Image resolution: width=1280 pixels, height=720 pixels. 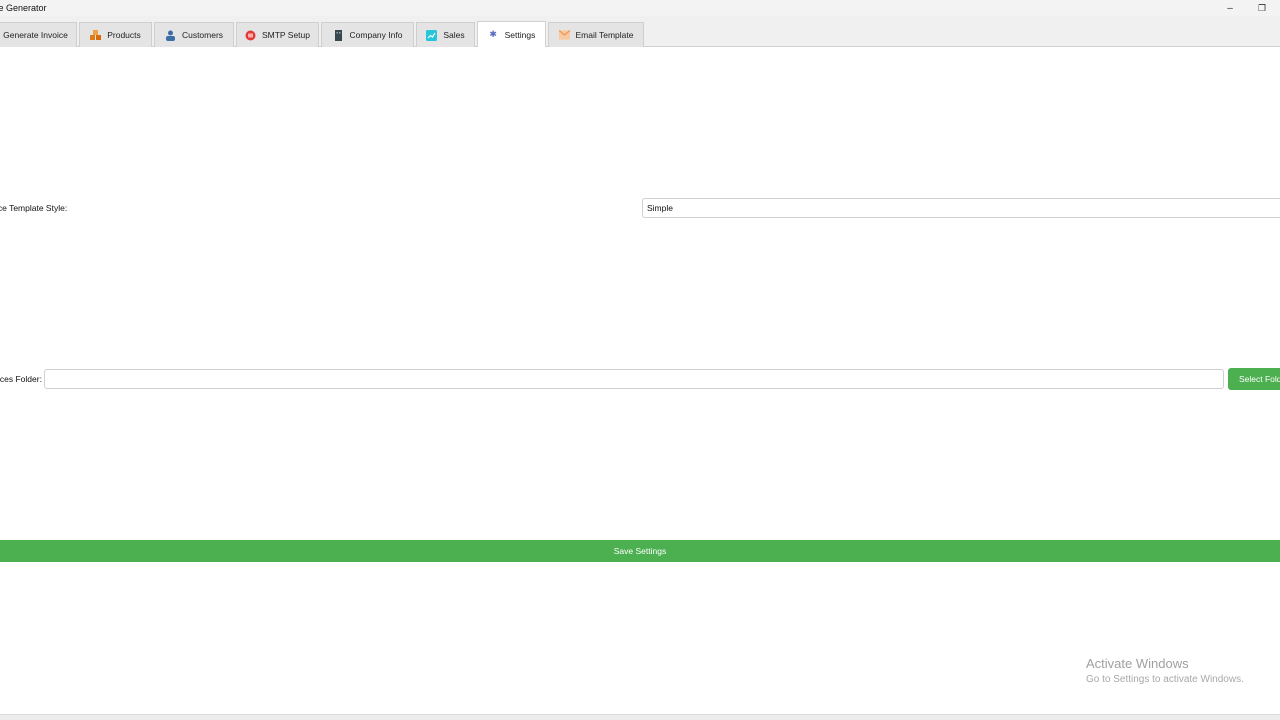 I want to click on select-folder-label: Select Fold, so click(x=1259, y=379).